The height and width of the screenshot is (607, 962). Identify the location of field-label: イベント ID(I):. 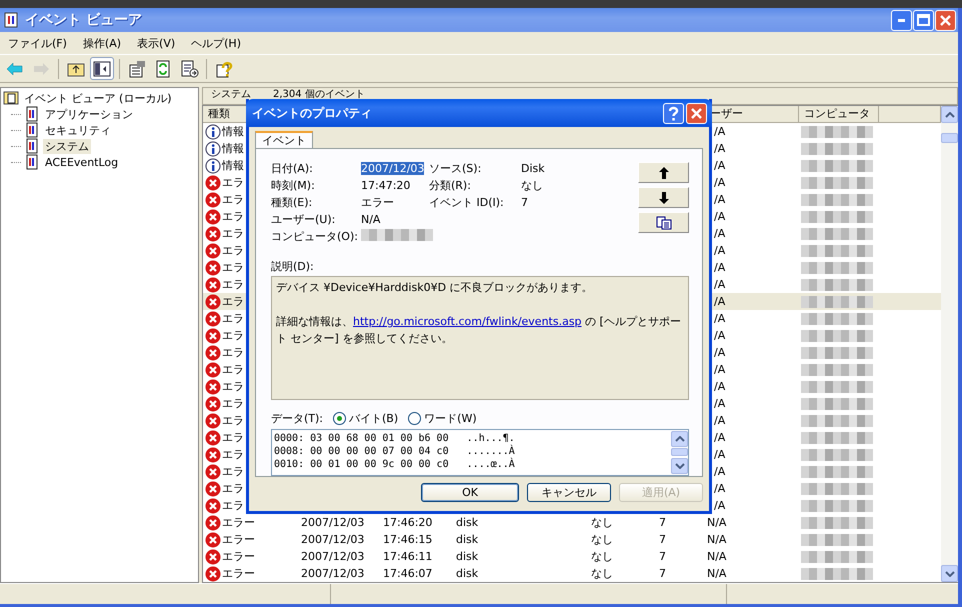
(466, 202).